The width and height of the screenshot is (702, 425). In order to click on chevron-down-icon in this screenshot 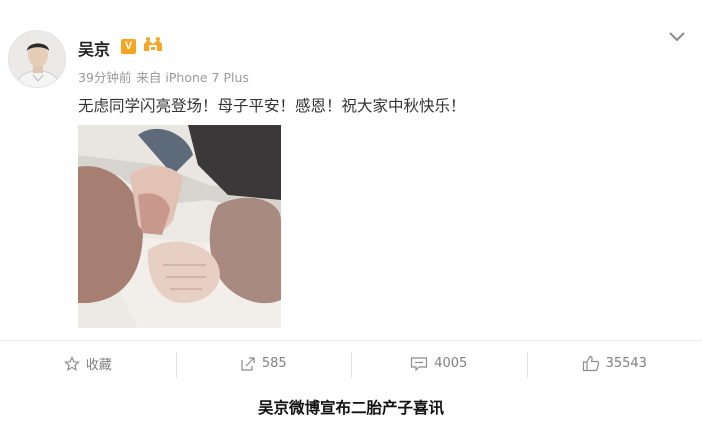, I will do `click(677, 37)`.